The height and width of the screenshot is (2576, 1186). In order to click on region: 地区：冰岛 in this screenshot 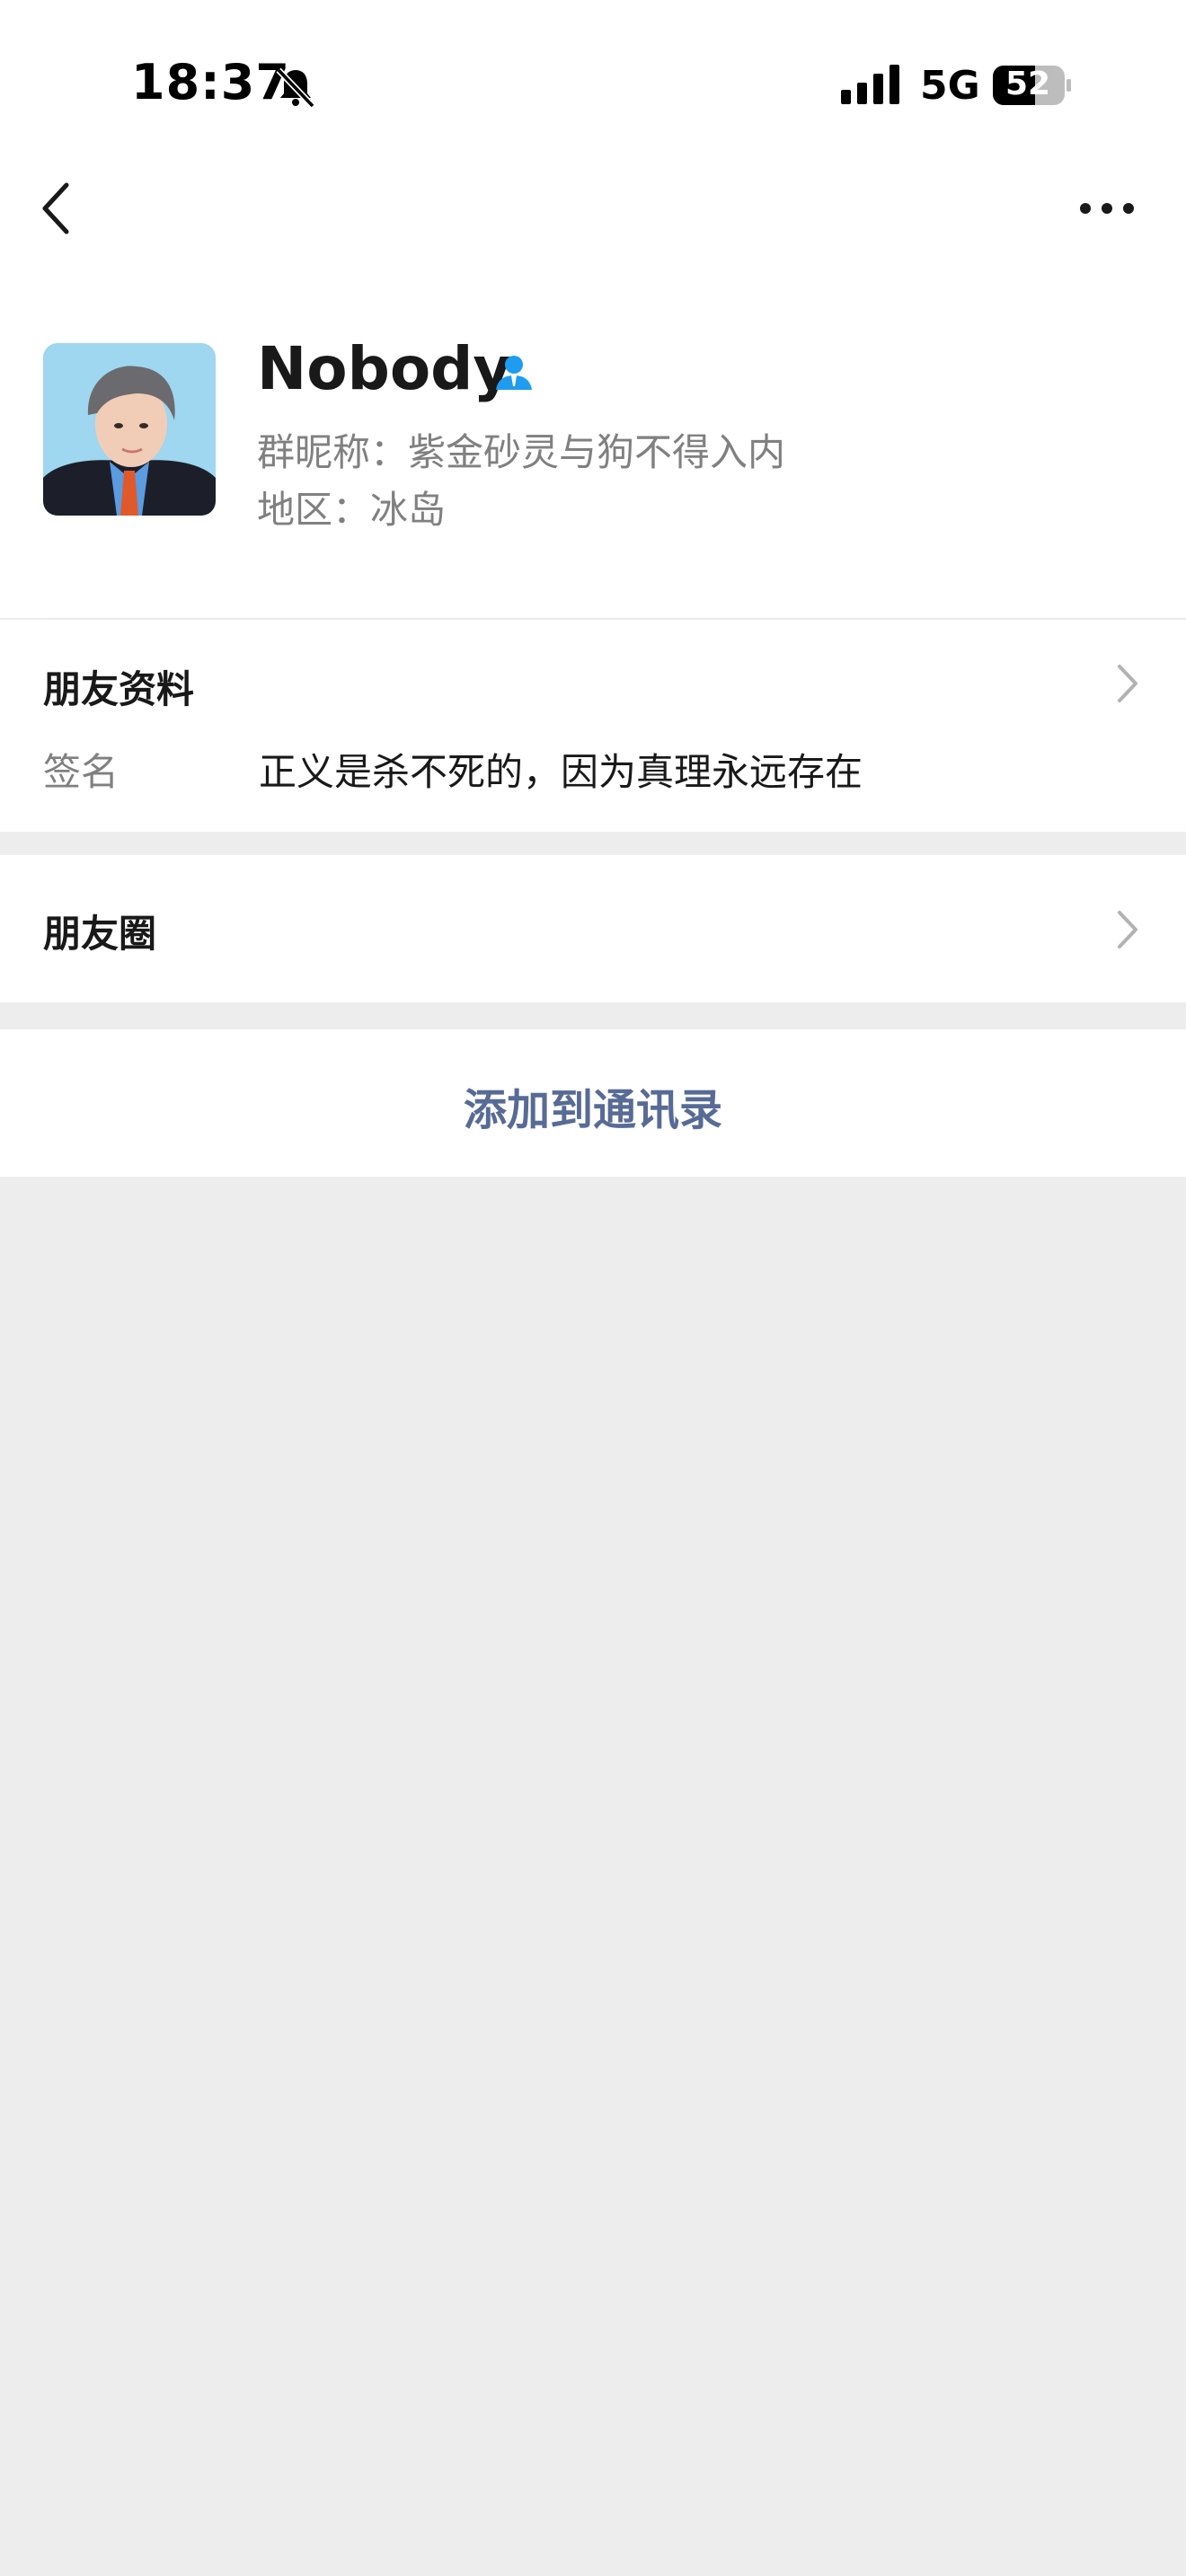, I will do `click(352, 510)`.